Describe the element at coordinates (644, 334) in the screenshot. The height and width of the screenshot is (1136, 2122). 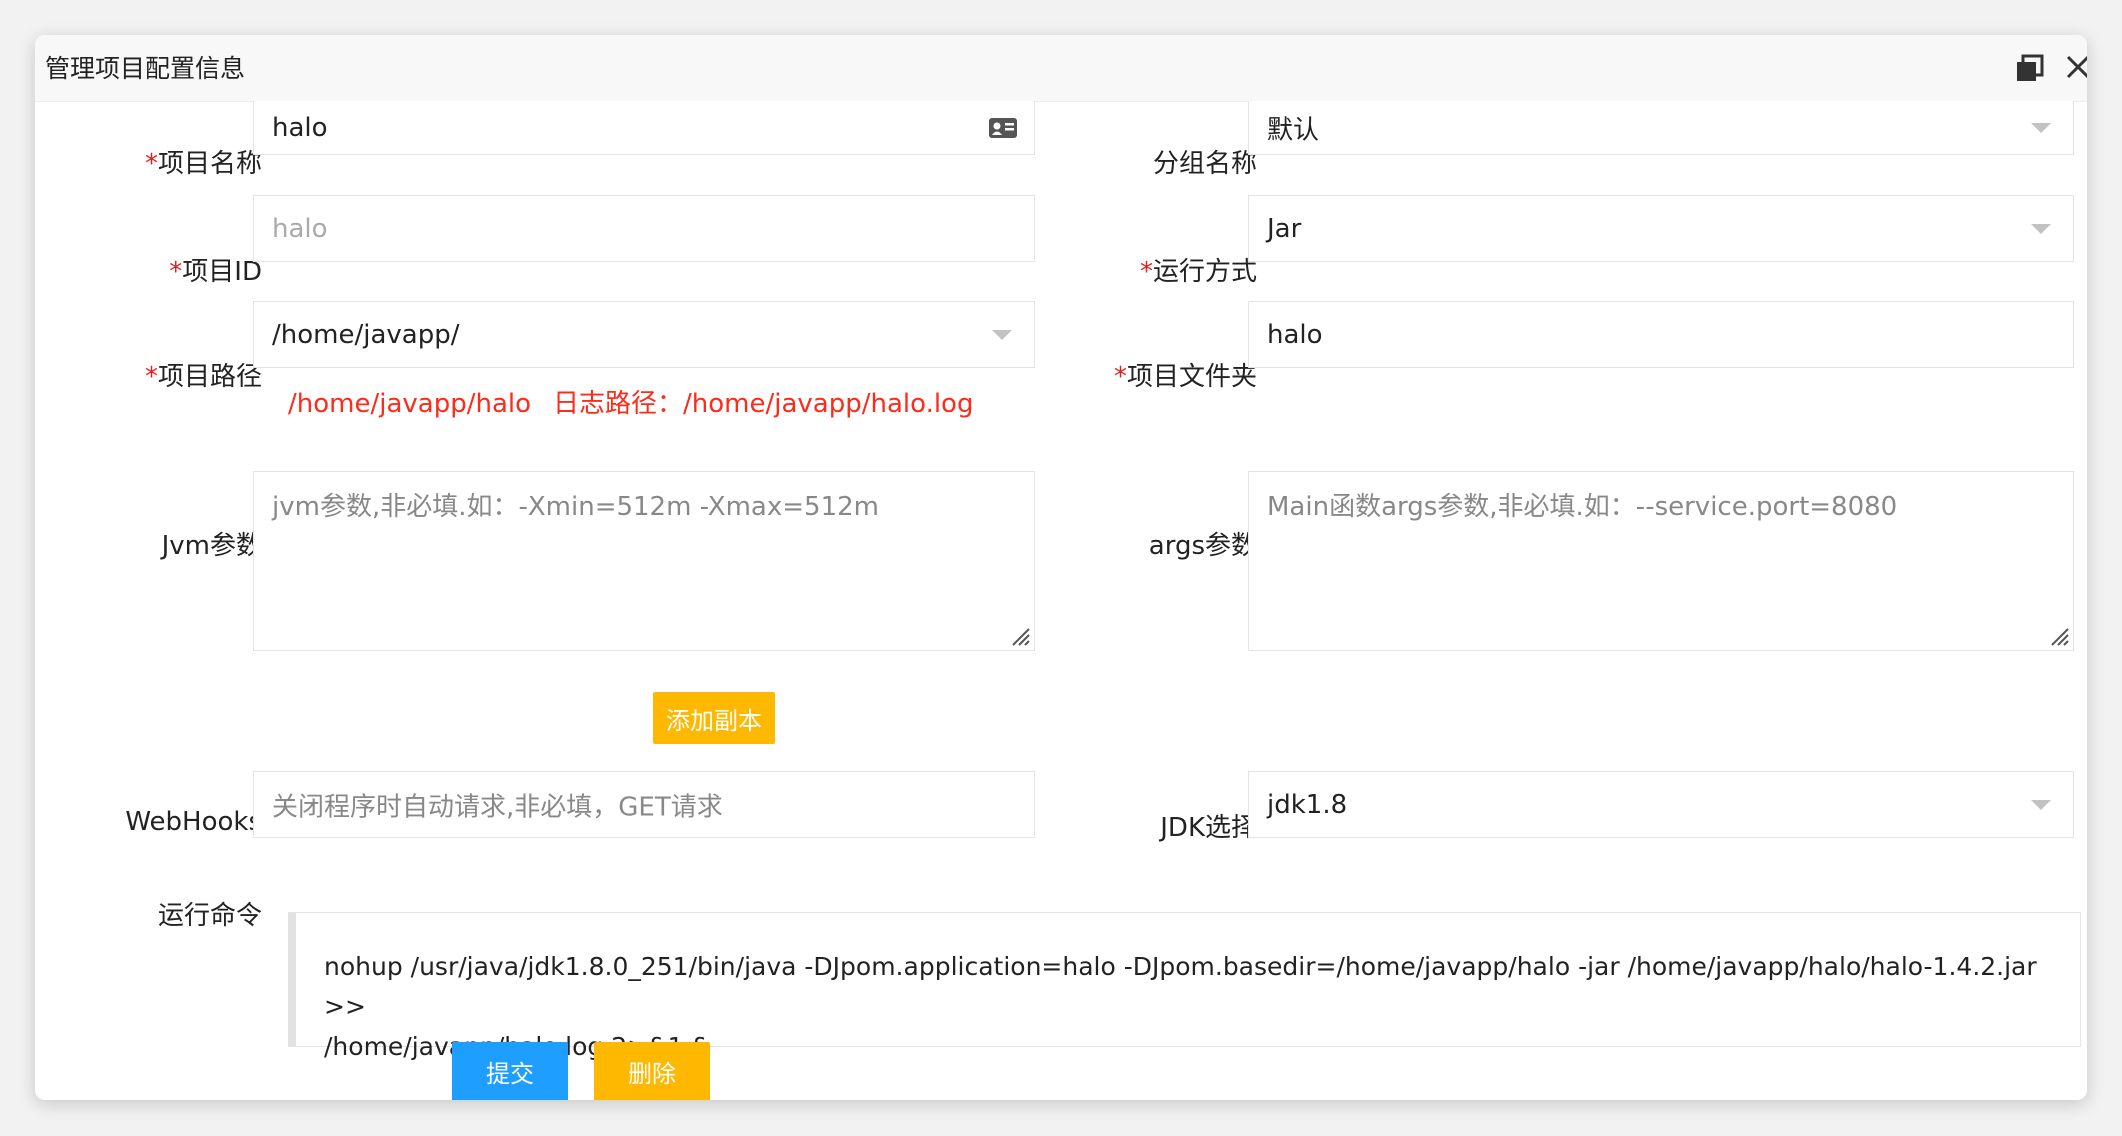
I see `project-path-select: /home/javapp/` at that location.